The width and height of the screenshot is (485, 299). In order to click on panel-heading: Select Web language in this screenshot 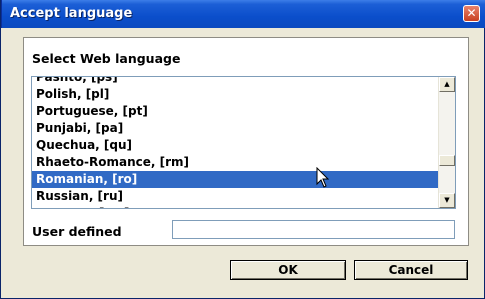, I will do `click(106, 58)`.